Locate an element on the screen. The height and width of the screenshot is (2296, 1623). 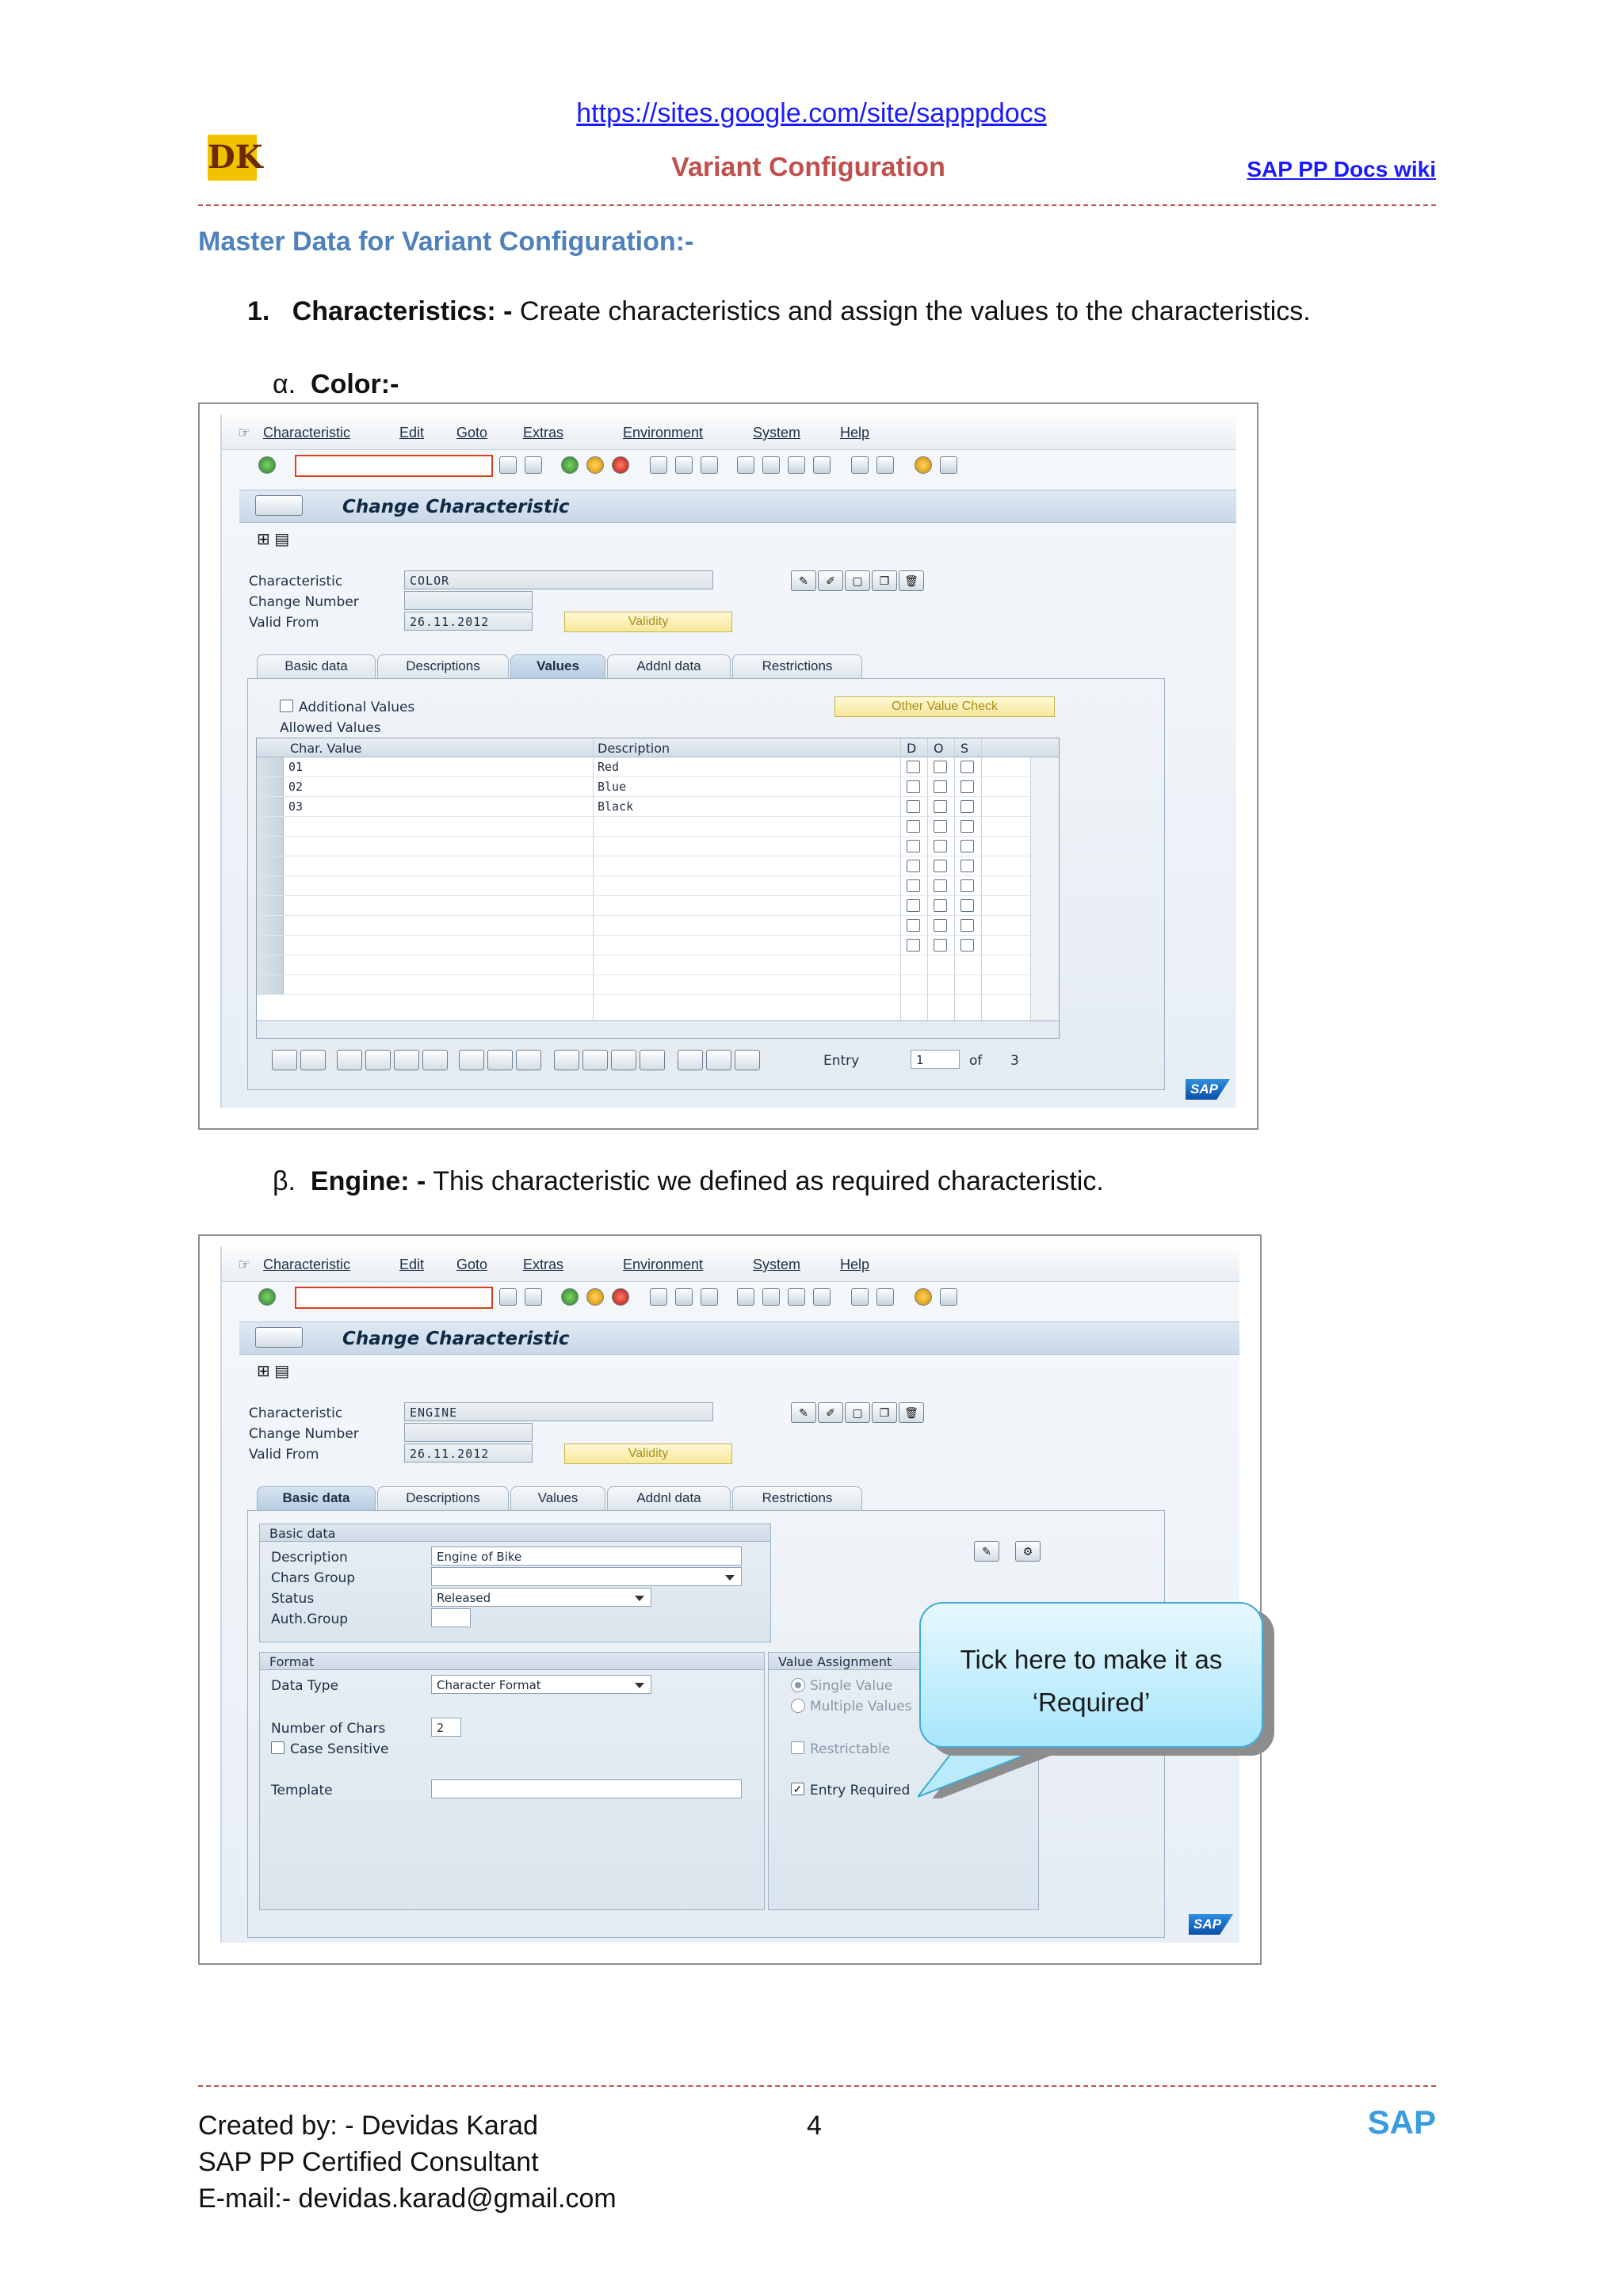
chars-group-dropdown is located at coordinates (586, 1576).